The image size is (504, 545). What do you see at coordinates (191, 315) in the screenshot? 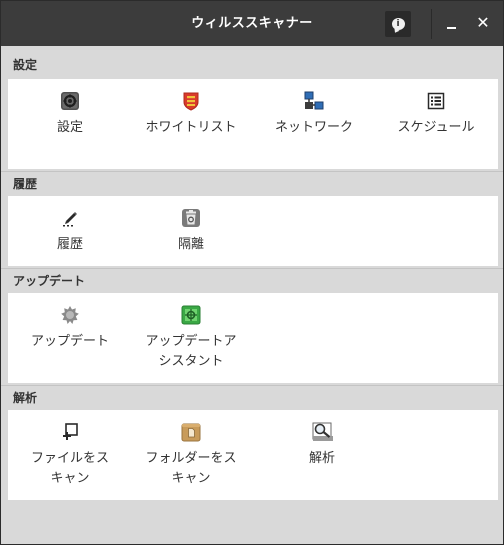
I see `update-assistant-icon` at bounding box center [191, 315].